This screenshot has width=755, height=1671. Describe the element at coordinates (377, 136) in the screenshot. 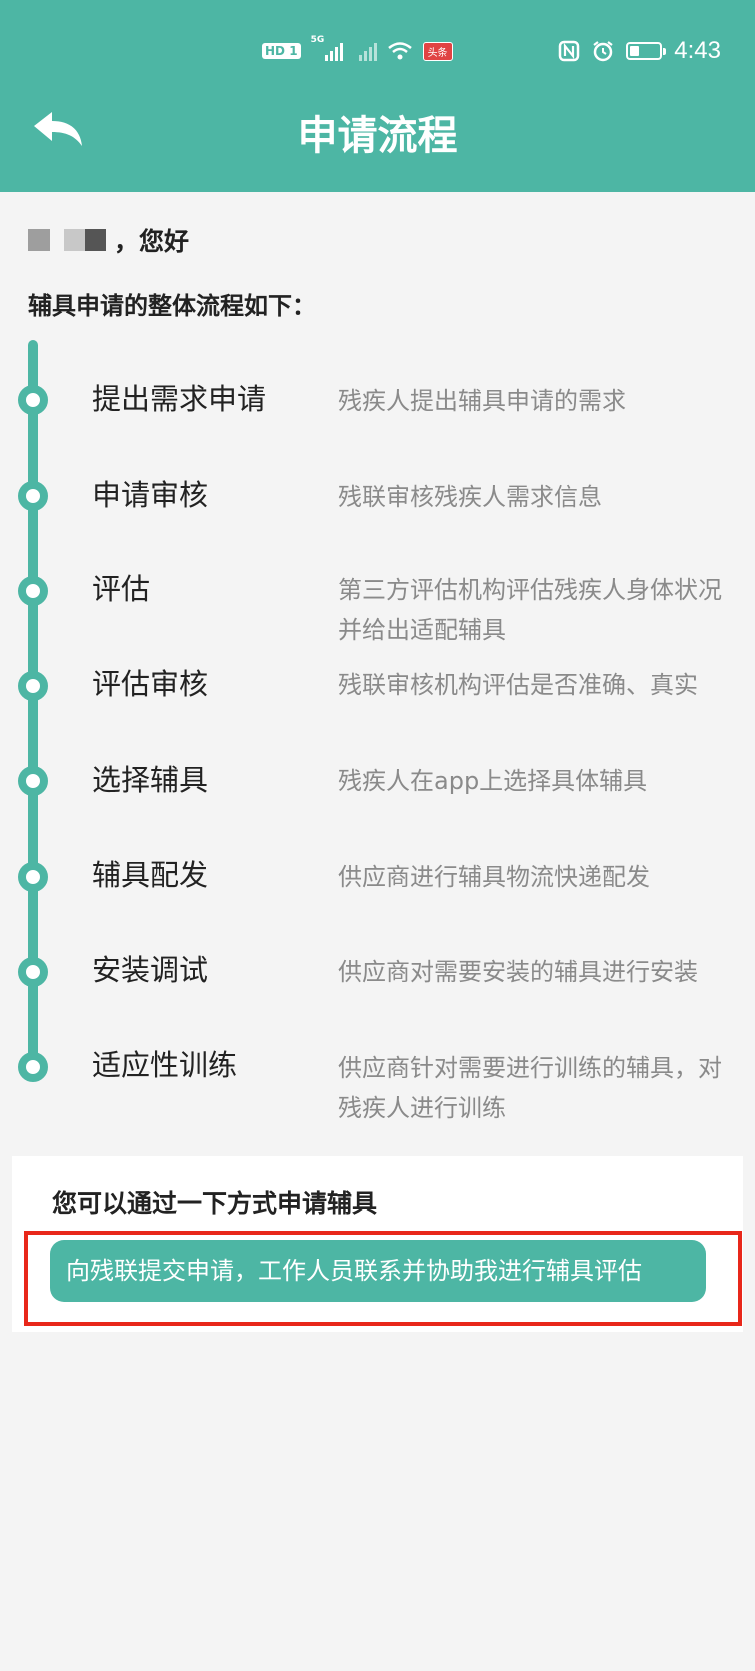

I see `page-title: 申请流程` at that location.